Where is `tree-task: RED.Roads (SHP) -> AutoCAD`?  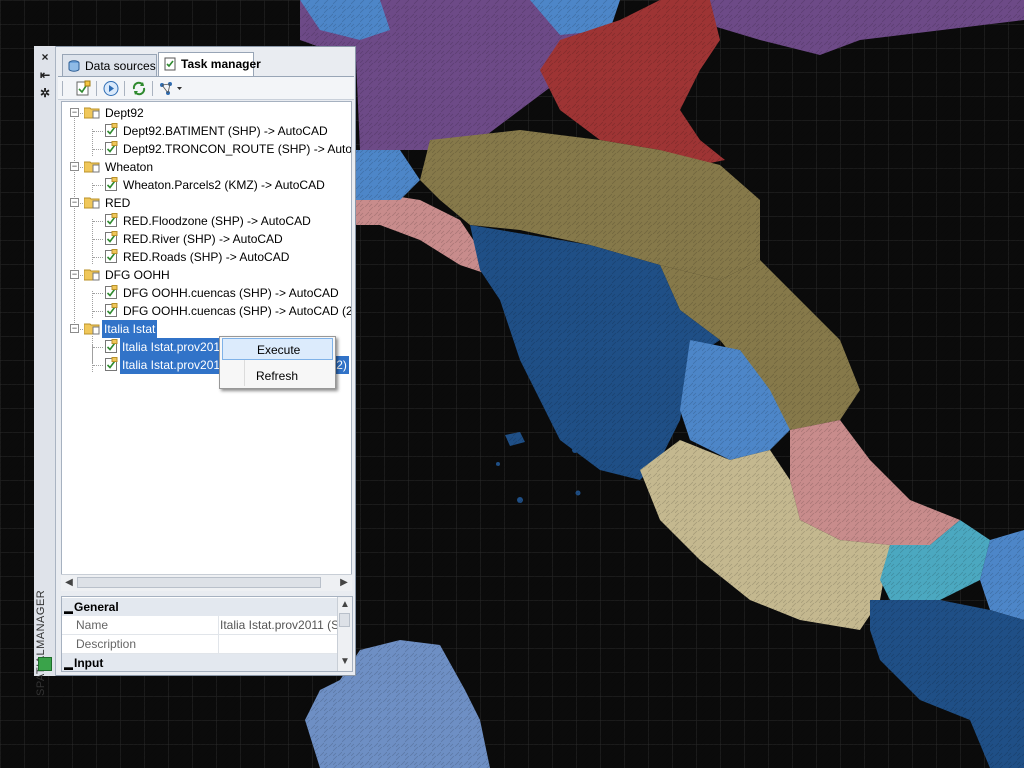 tree-task: RED.Roads (SHP) -> AutoCAD is located at coordinates (206, 257).